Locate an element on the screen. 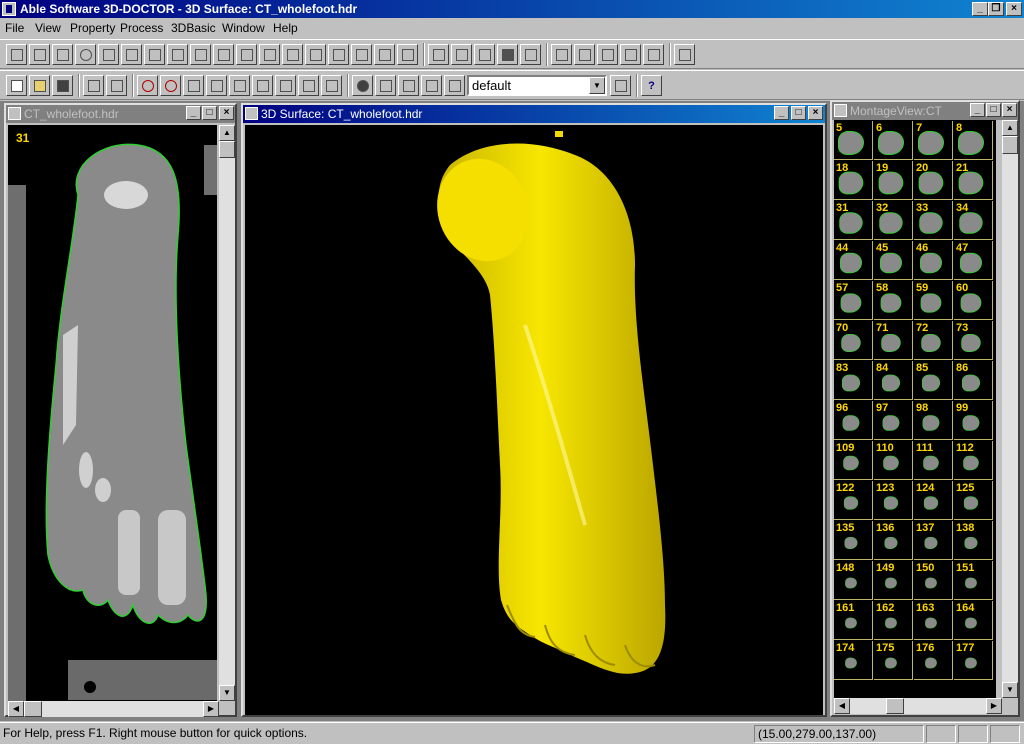 The height and width of the screenshot is (744, 1024). bars-icon is located at coordinates (431, 85).